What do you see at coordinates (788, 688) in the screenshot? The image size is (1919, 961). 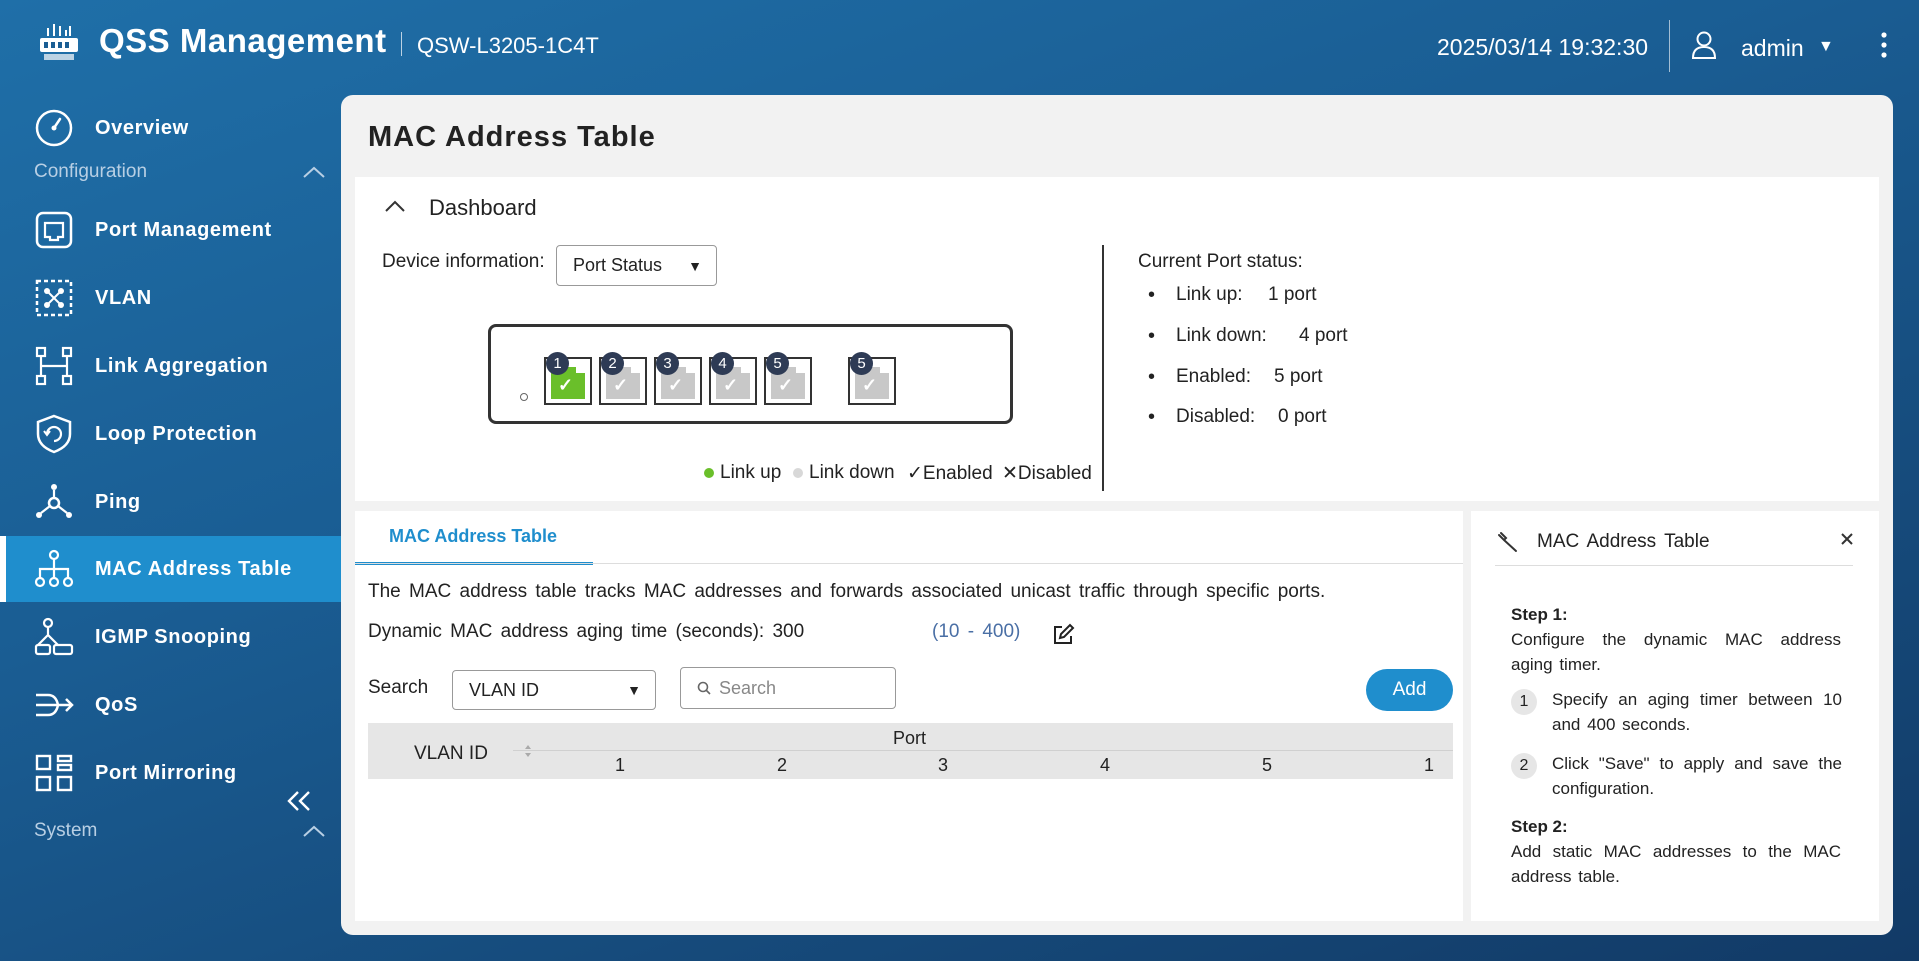 I see `search-input: Search` at bounding box center [788, 688].